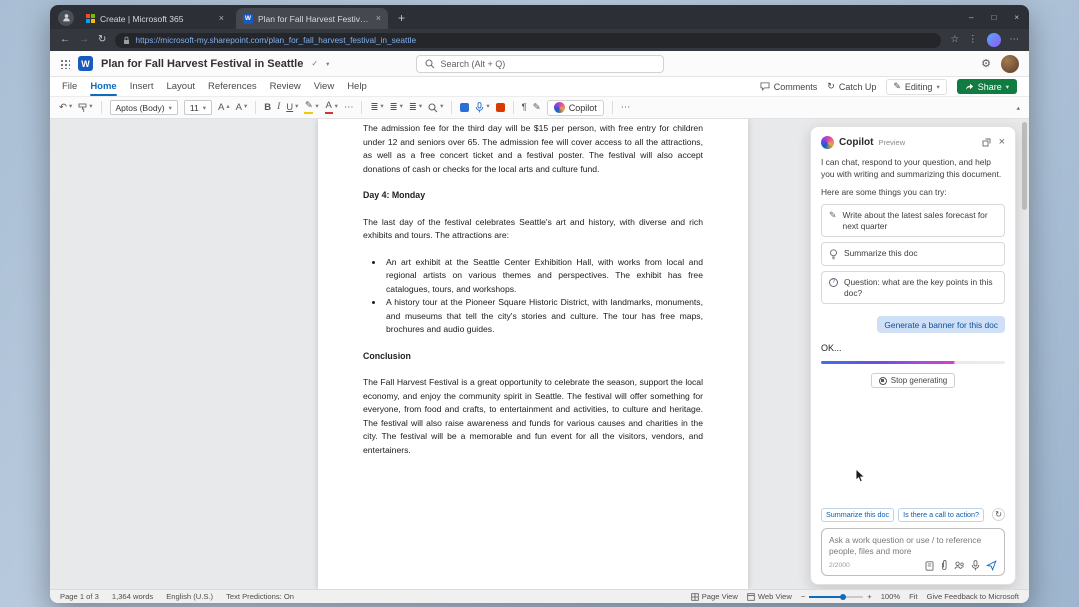 This screenshot has width=1079, height=607. I want to click on mic-icon, so click(975, 565).